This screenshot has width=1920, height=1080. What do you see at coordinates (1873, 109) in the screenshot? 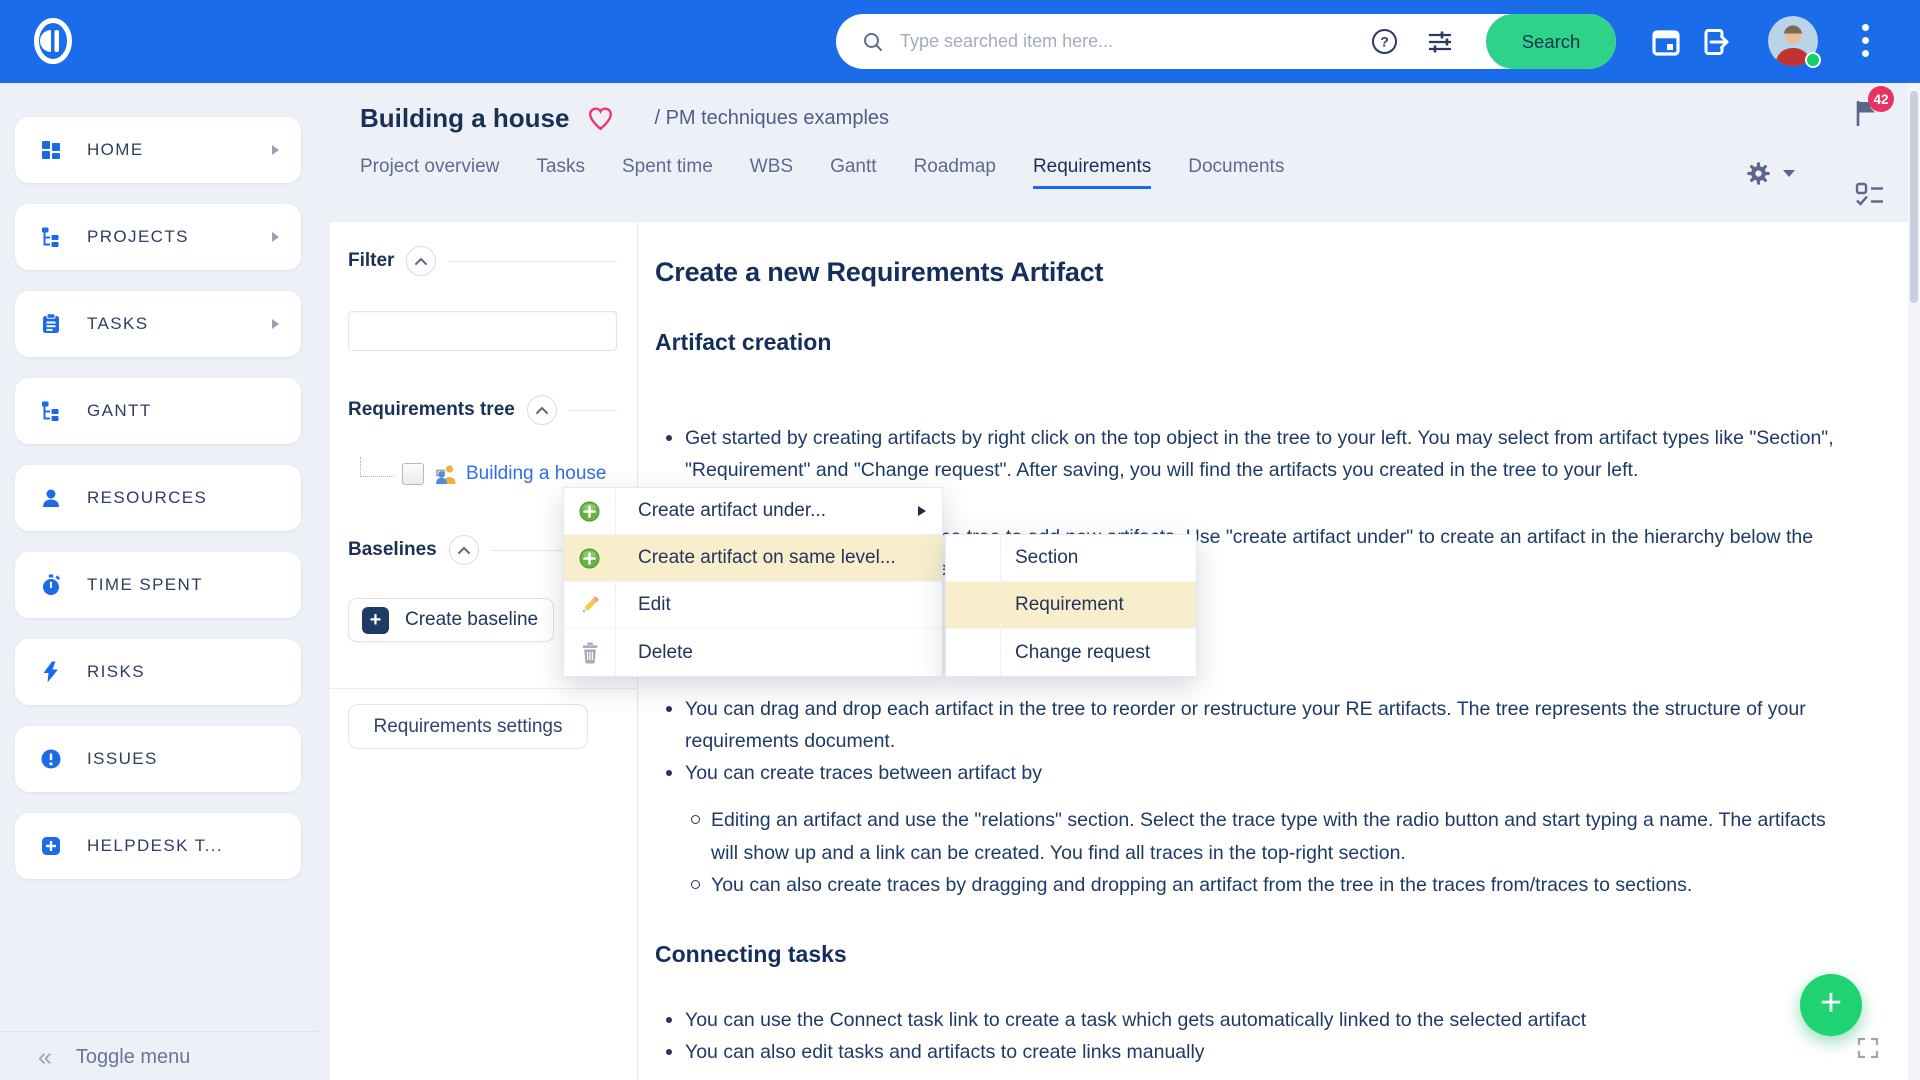
I see `flagged-items-button: 42` at bounding box center [1873, 109].